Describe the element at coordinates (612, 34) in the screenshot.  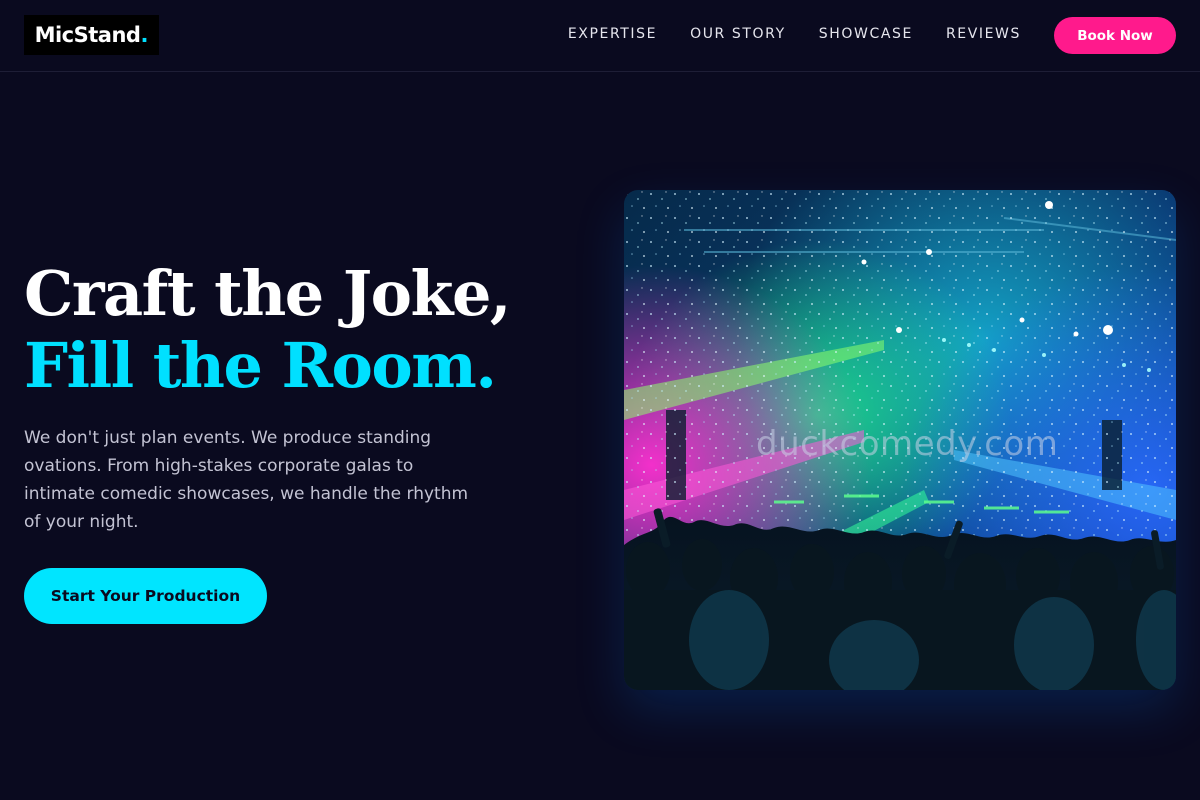
I see `nav-link-expertise: EXPERTISE` at that location.